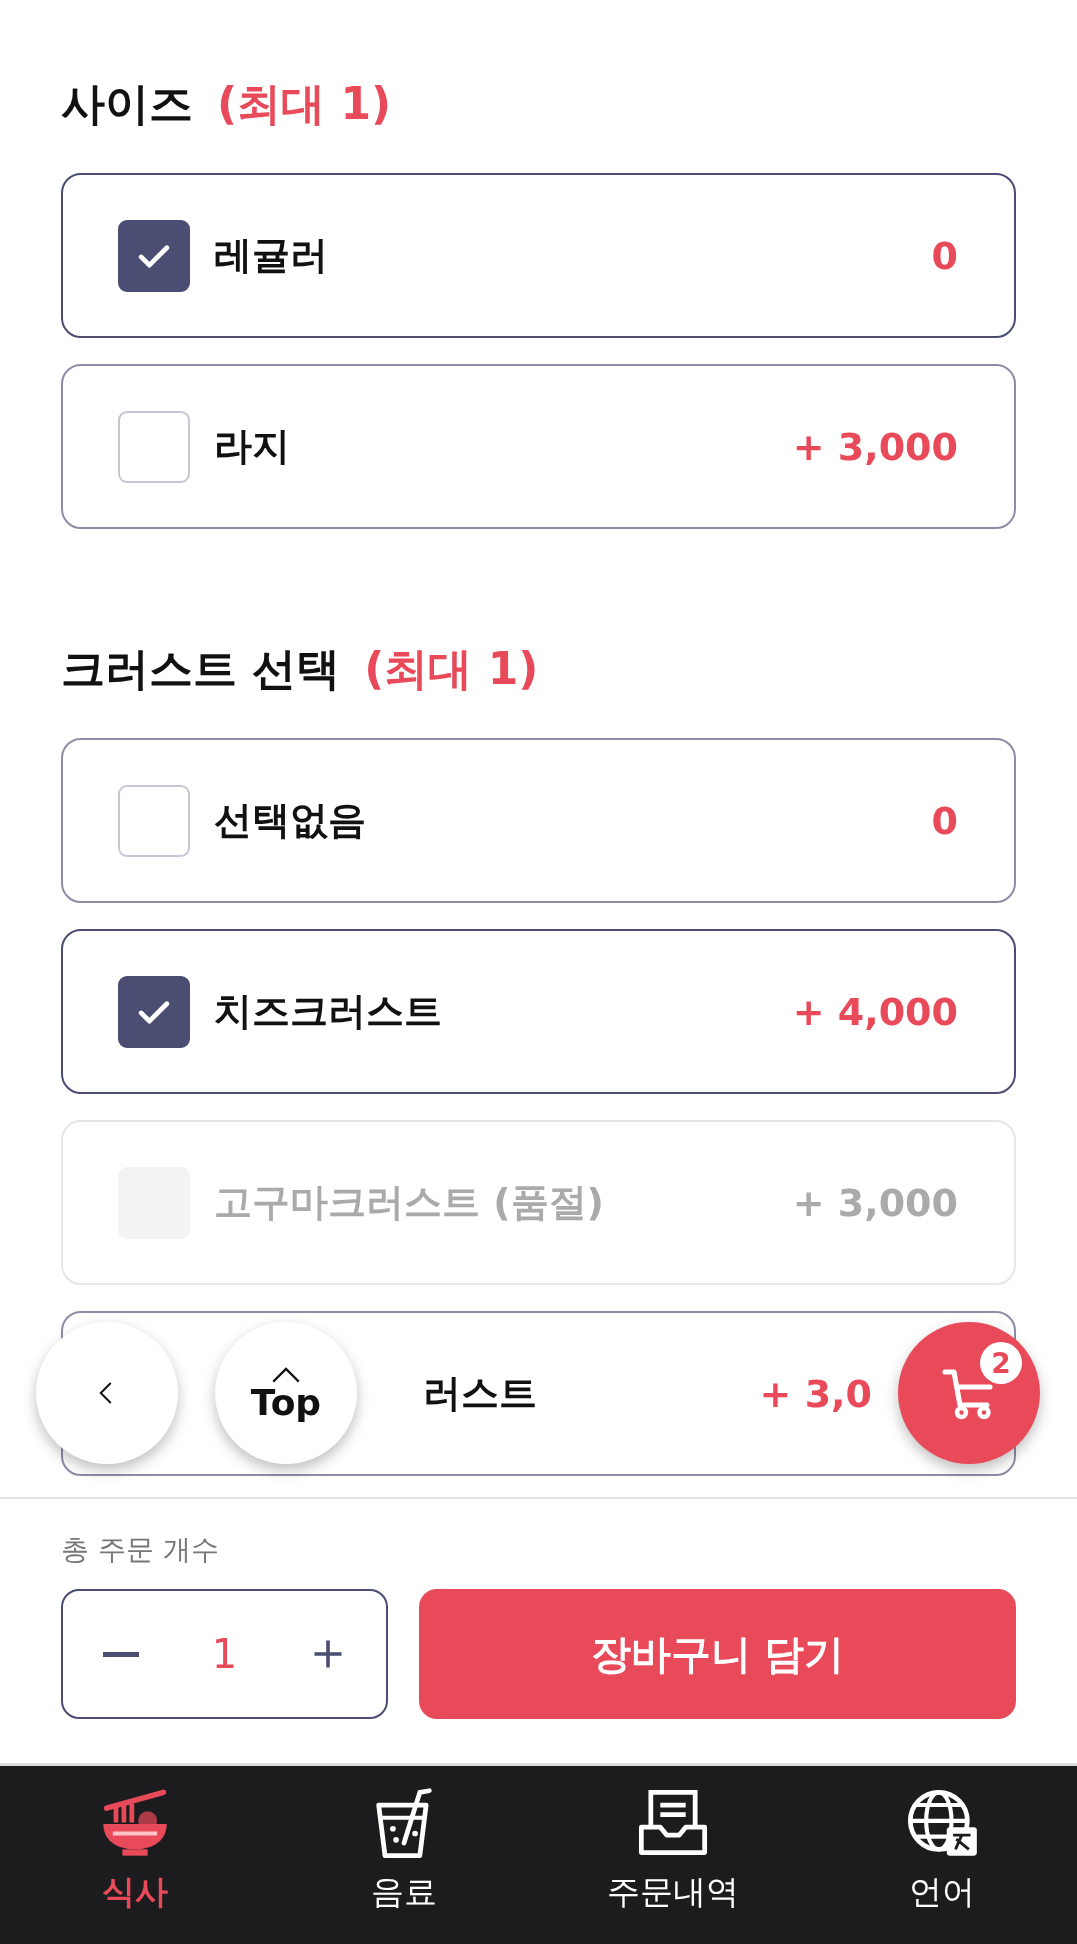  I want to click on option-label: 고구마크러스트 (품절), so click(409, 1202).